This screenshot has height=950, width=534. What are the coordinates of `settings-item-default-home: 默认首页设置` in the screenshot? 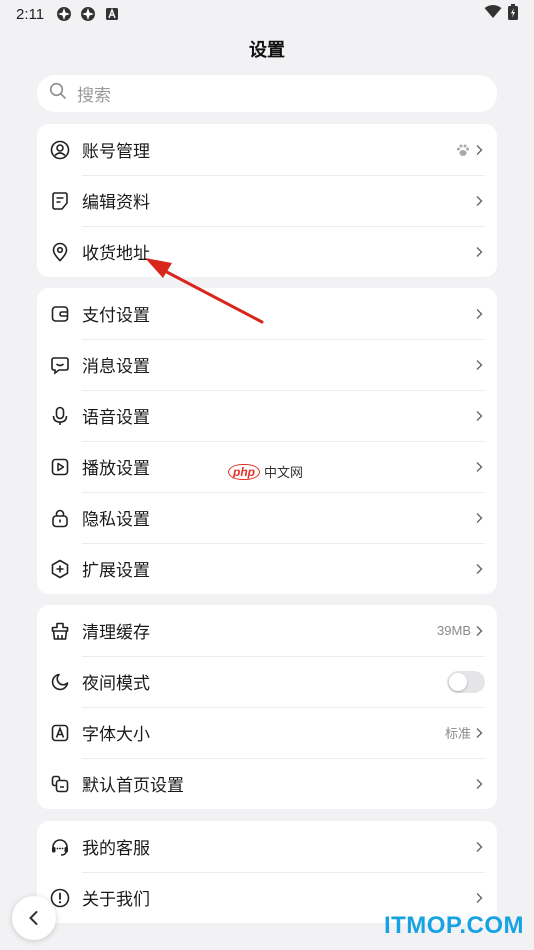 It's located at (267, 783).